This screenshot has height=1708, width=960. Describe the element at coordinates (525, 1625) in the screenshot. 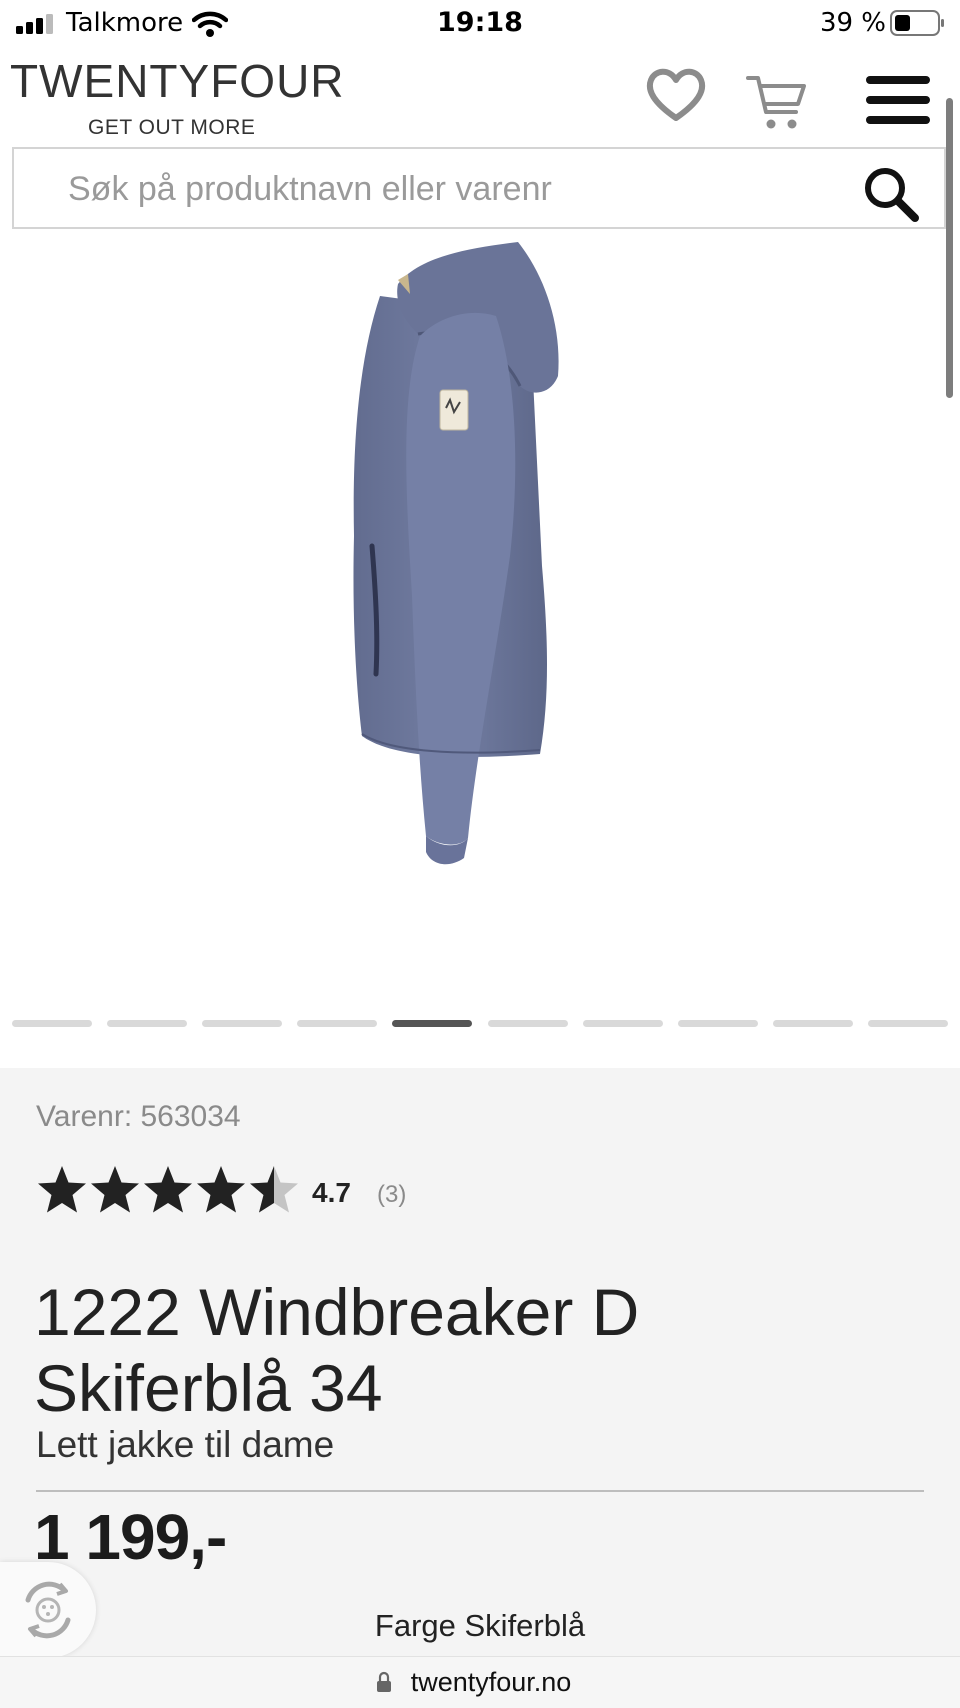

I see `color-value: Skiferblå` at that location.